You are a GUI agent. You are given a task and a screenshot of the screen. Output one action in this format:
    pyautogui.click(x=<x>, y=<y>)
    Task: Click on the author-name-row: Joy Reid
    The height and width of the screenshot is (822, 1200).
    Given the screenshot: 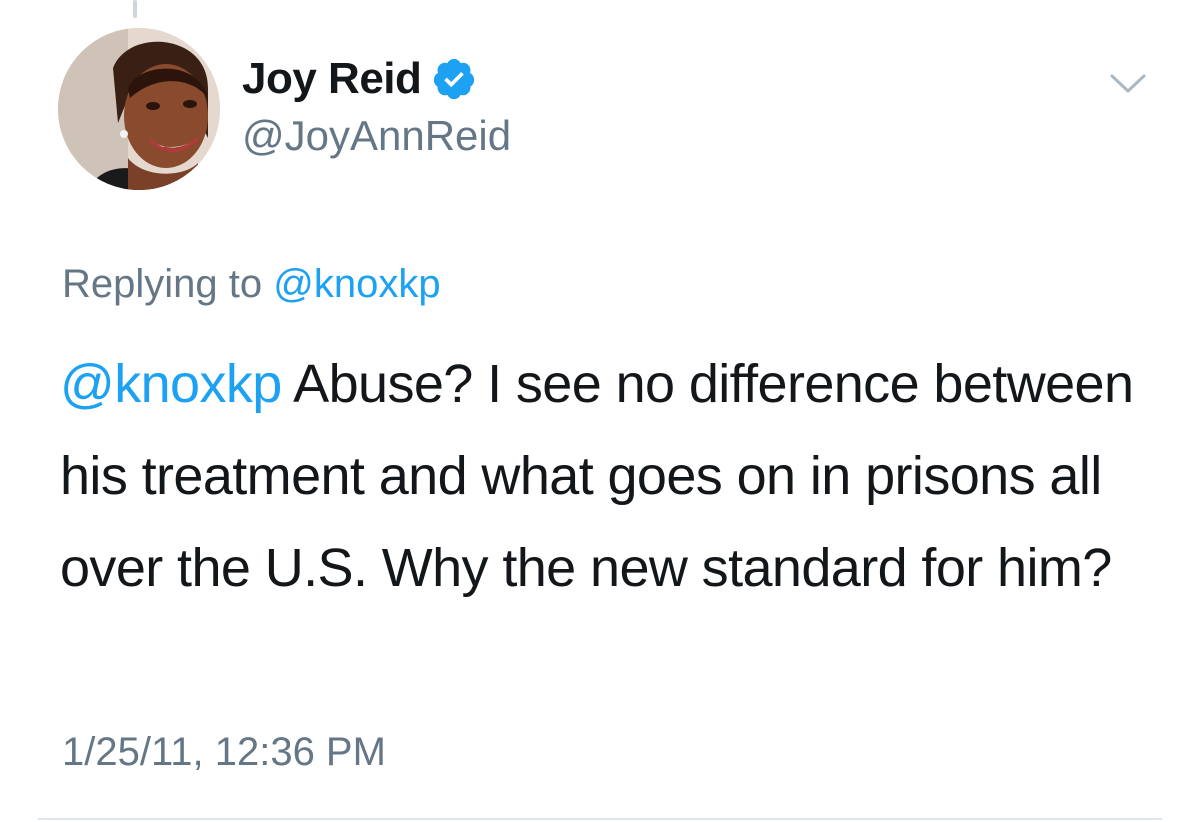 What is the action you would take?
    pyautogui.click(x=359, y=79)
    